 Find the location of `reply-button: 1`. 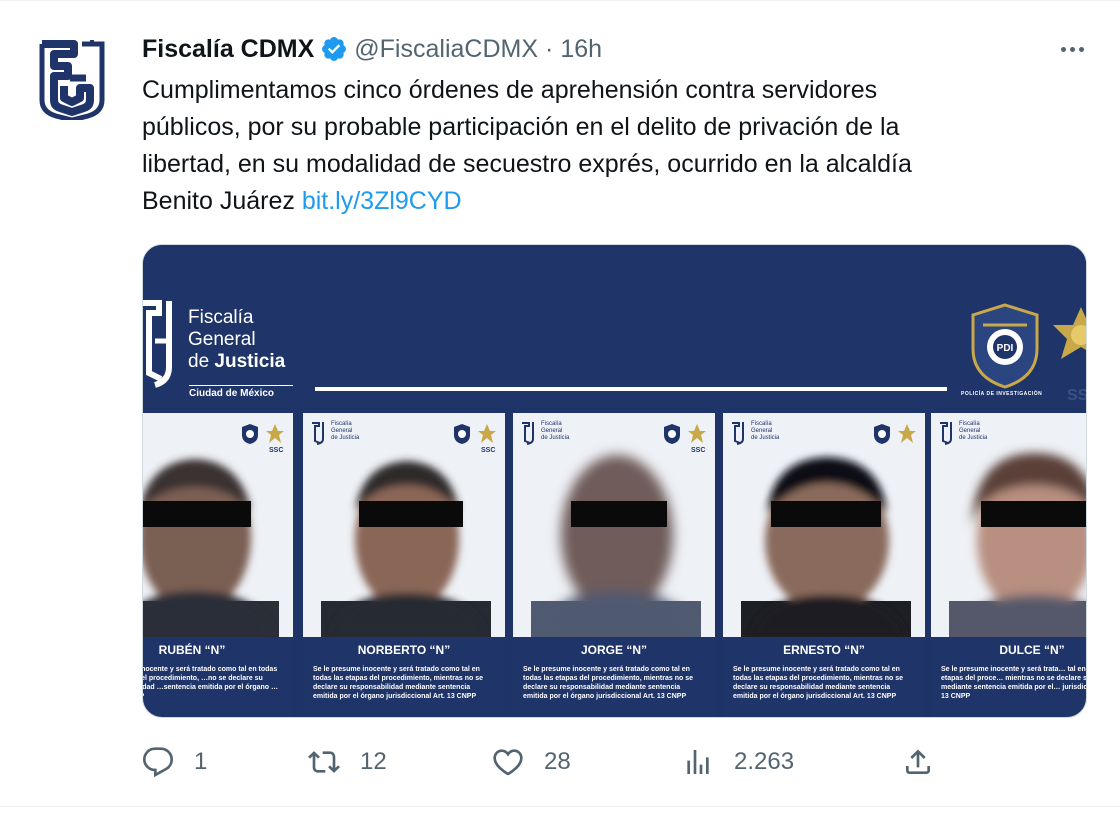

reply-button: 1 is located at coordinates (174, 762).